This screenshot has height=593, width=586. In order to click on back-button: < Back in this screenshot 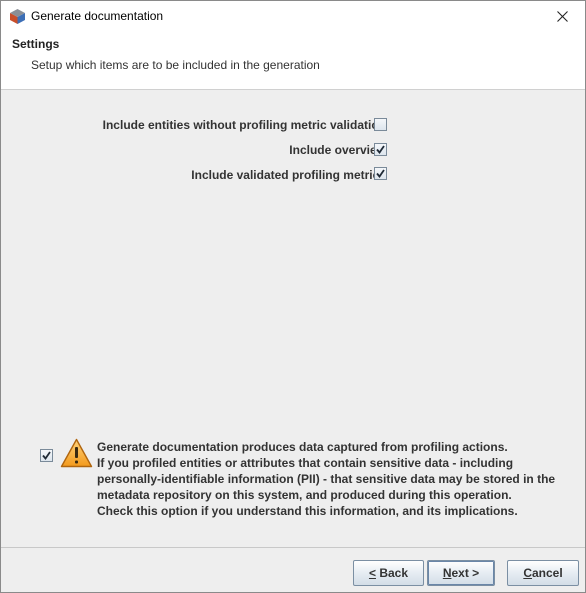, I will do `click(388, 573)`.